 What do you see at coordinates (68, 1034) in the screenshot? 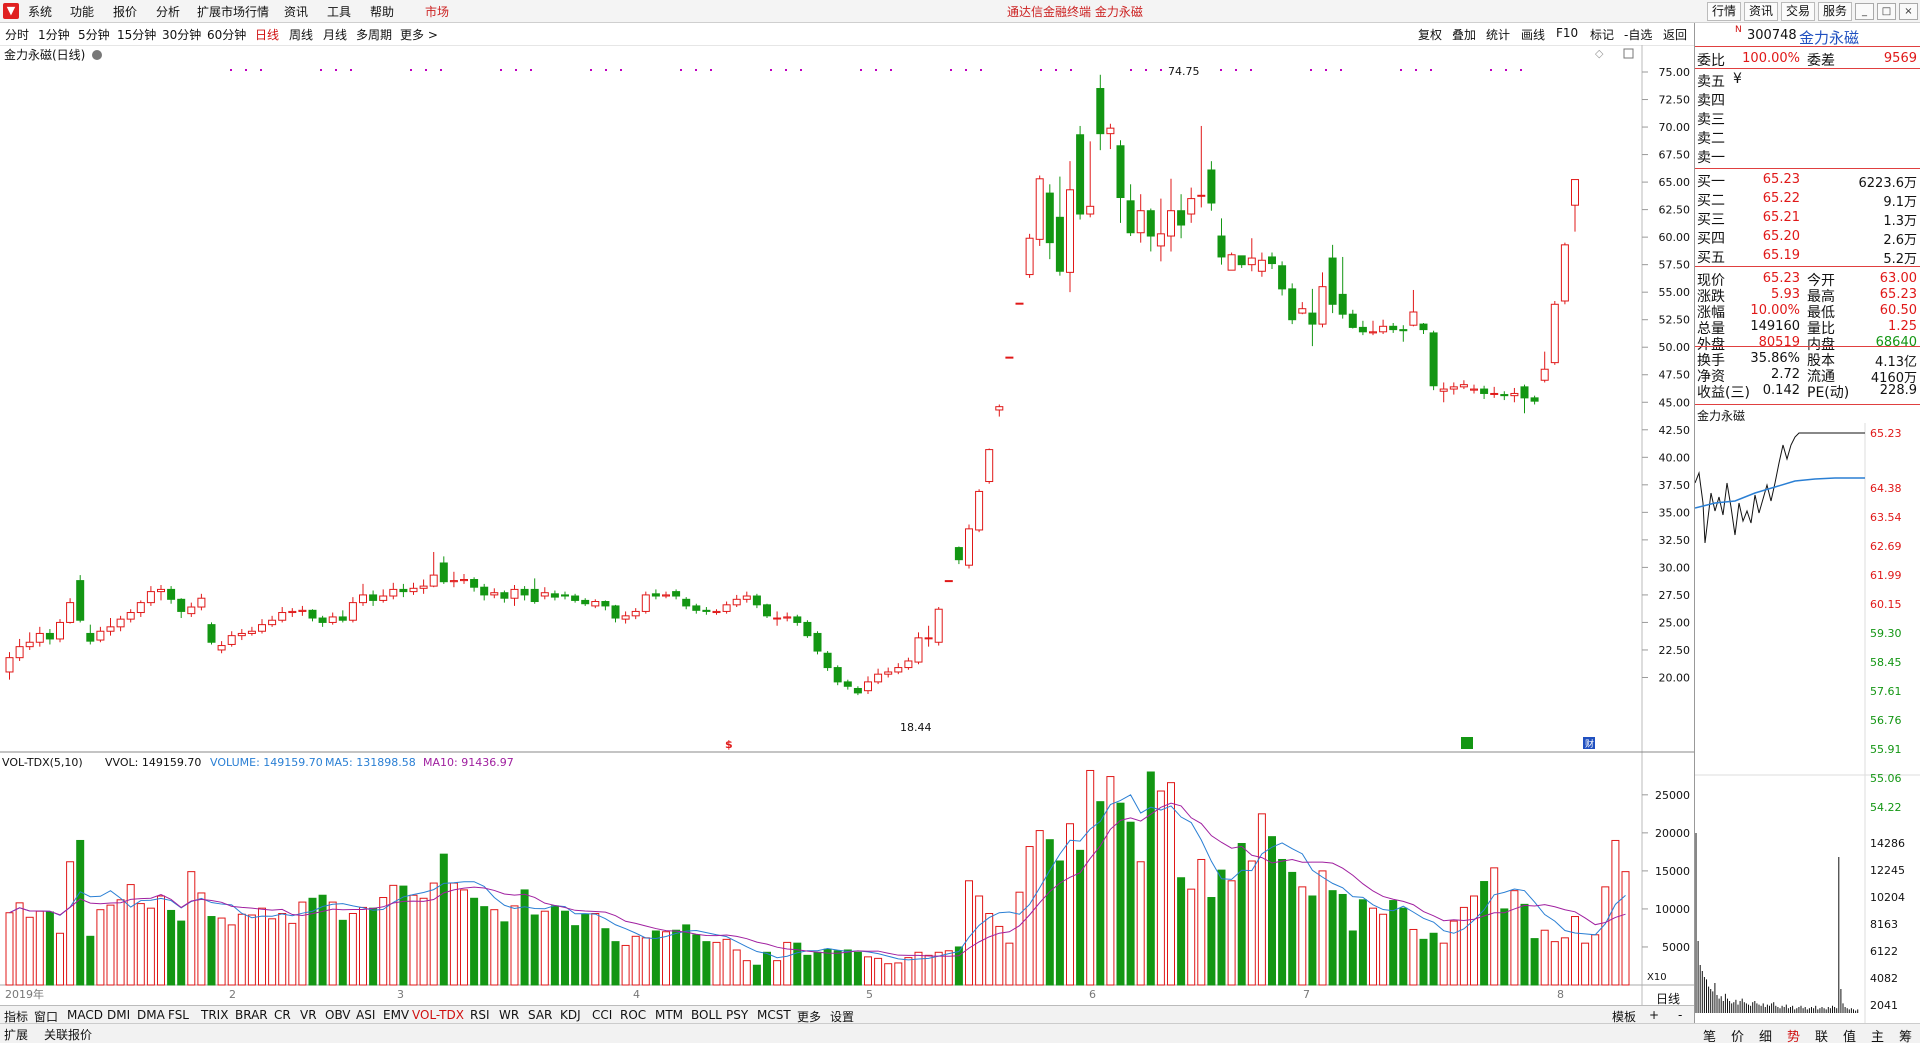
I see `status-related-quote: 关联报价` at bounding box center [68, 1034].